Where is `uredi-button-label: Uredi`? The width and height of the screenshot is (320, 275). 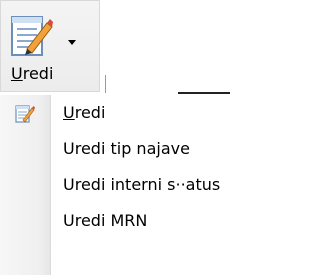
uredi-button-label: Uredi is located at coordinates (32, 73).